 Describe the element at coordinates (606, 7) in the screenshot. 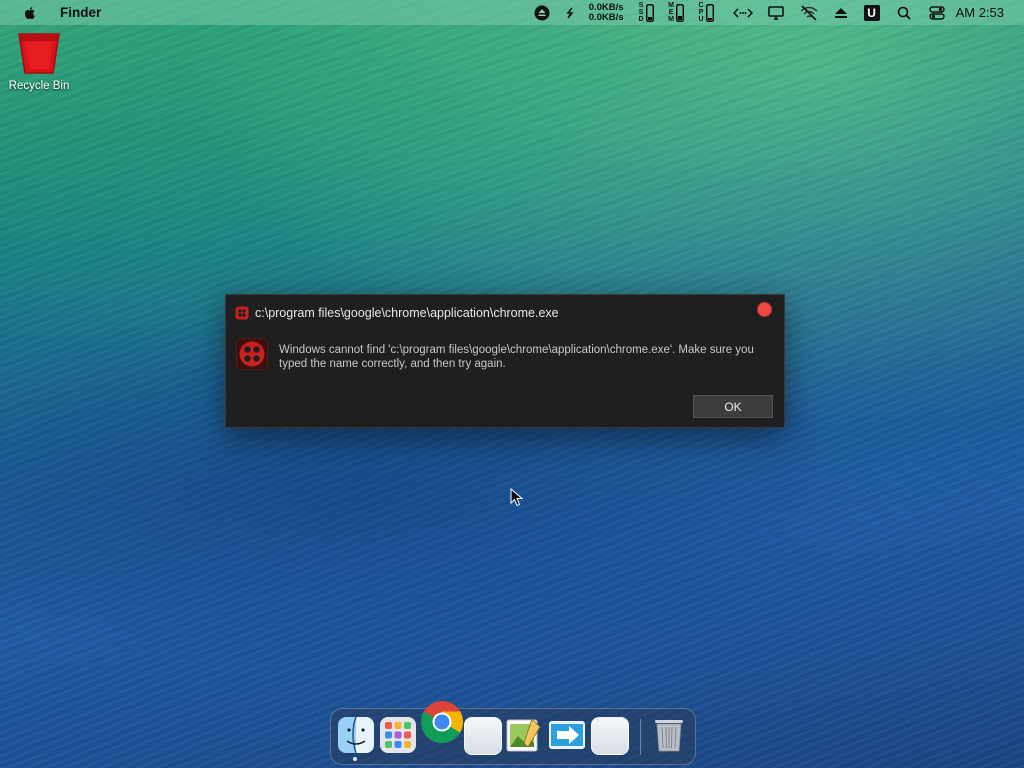

I see `net-upload-rate: 0.0KB/s` at that location.